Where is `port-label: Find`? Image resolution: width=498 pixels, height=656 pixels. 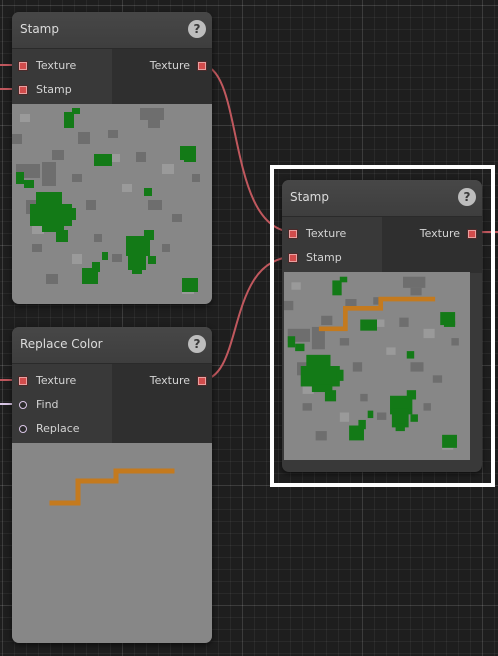 port-label: Find is located at coordinates (47, 404).